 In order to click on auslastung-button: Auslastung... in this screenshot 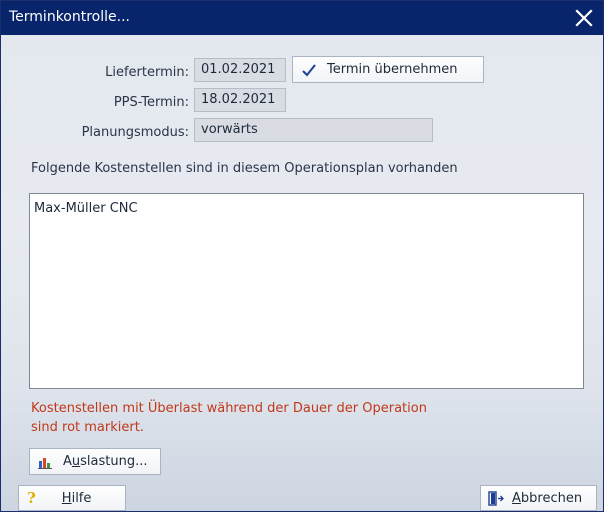, I will do `click(95, 461)`.